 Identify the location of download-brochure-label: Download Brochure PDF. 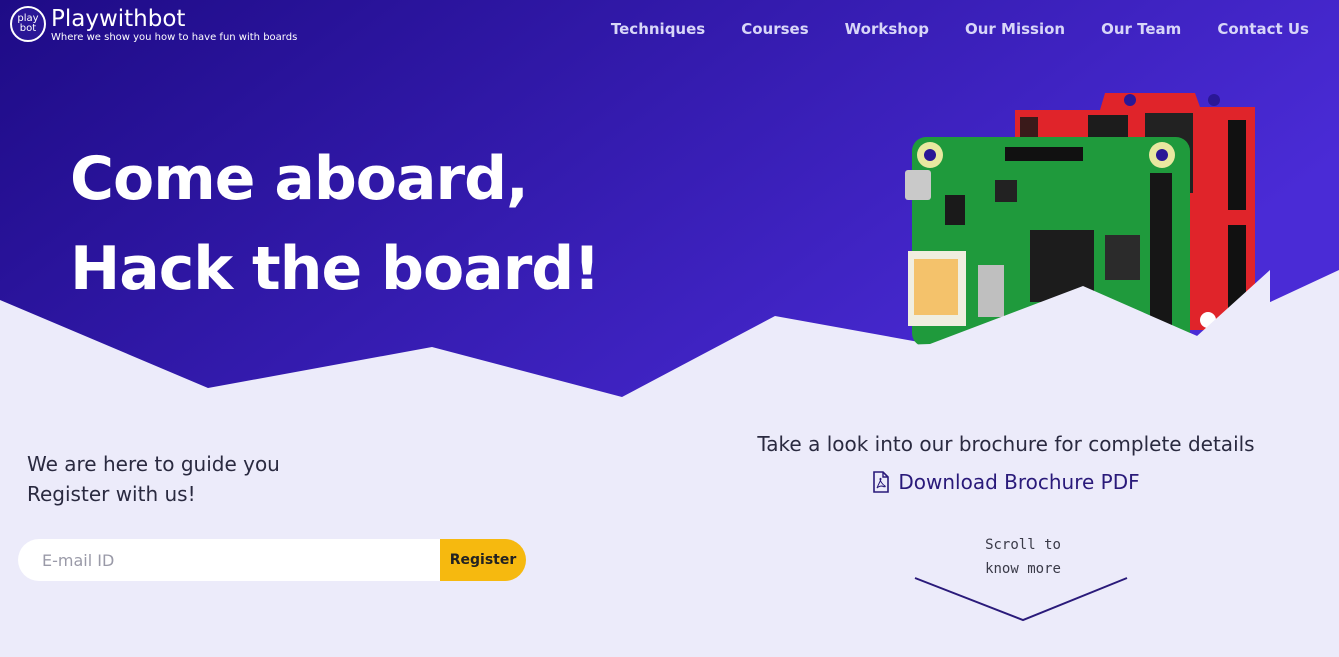
(1019, 482).